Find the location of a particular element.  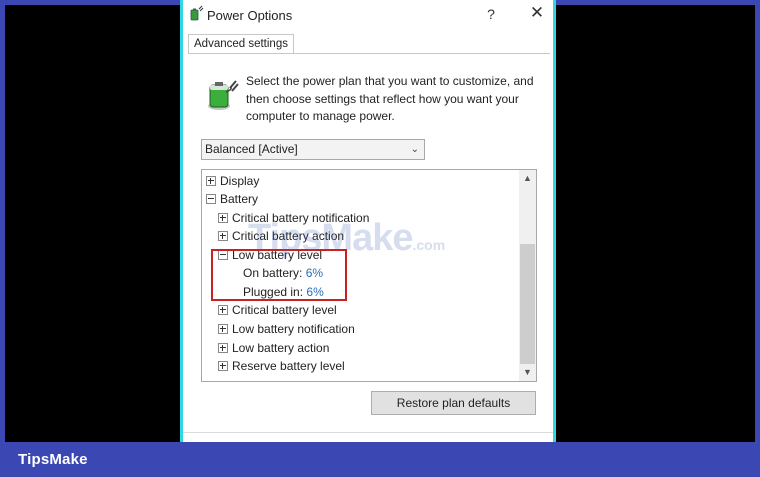

scroll-up-icon: ▲ is located at coordinates (527, 178).